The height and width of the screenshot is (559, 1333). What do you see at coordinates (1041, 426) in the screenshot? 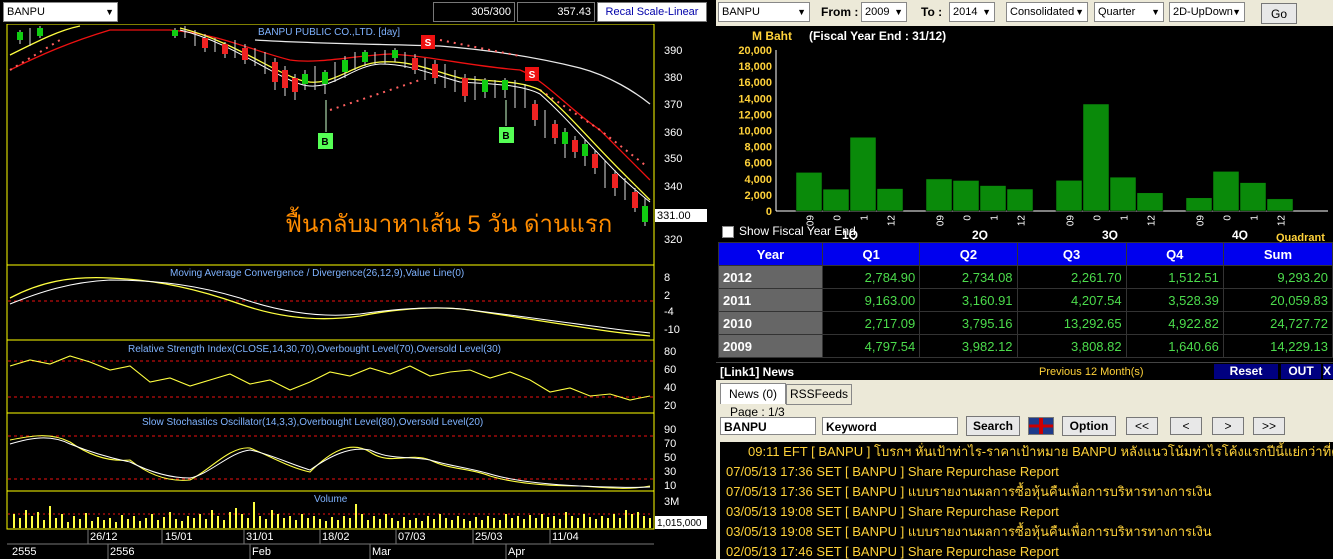
I see `english-flag-icon` at bounding box center [1041, 426].